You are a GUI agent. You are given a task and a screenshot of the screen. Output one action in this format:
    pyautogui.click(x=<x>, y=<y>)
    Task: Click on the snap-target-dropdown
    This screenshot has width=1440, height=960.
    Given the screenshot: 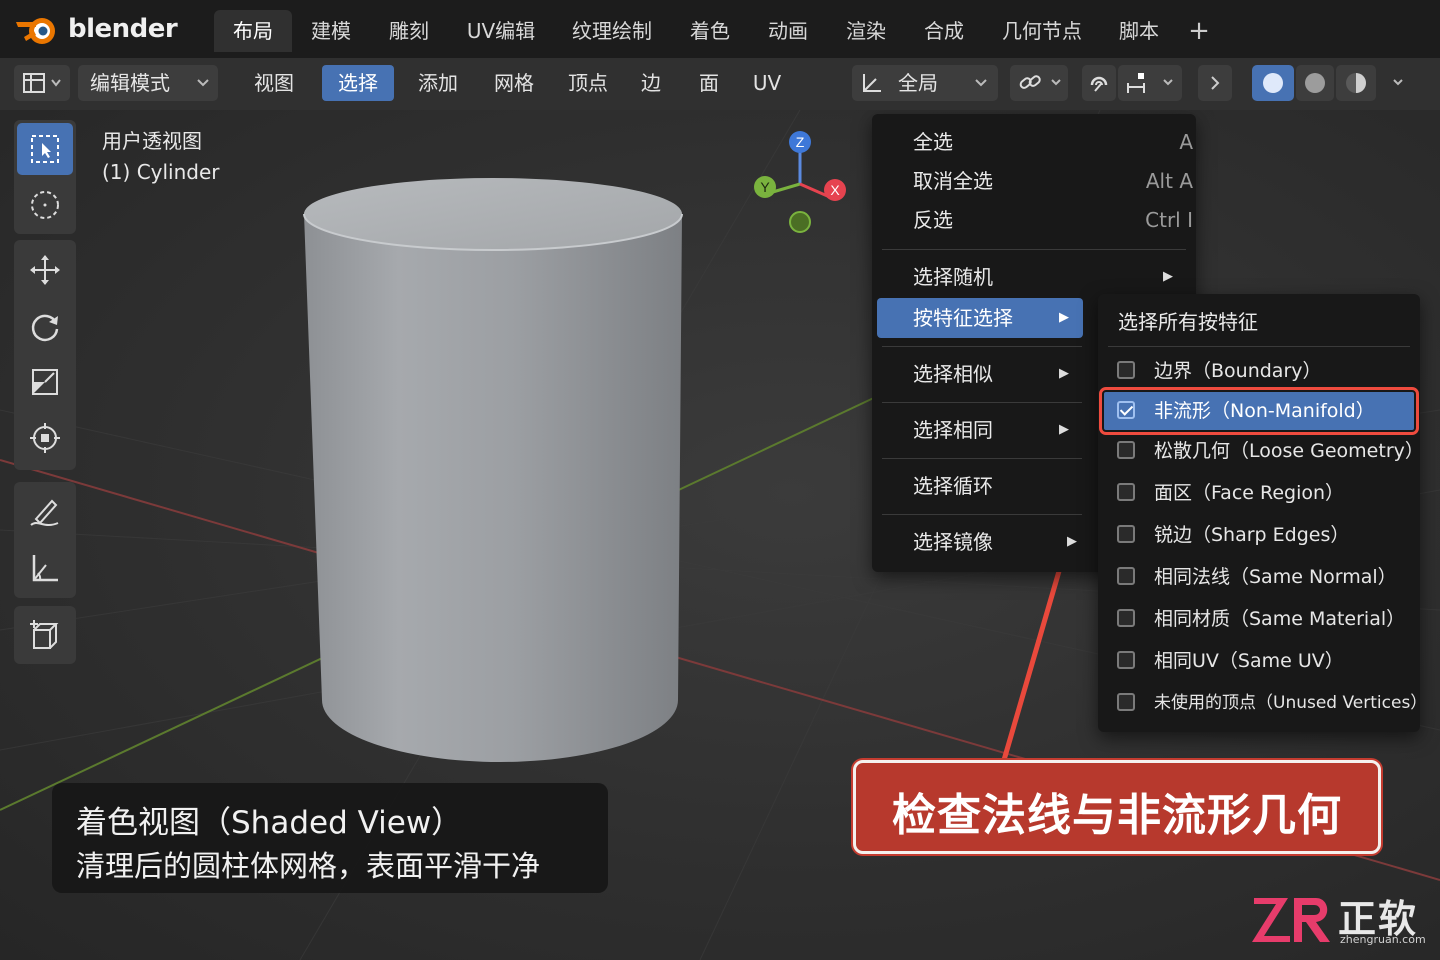 What is the action you would take?
    pyautogui.click(x=1150, y=83)
    